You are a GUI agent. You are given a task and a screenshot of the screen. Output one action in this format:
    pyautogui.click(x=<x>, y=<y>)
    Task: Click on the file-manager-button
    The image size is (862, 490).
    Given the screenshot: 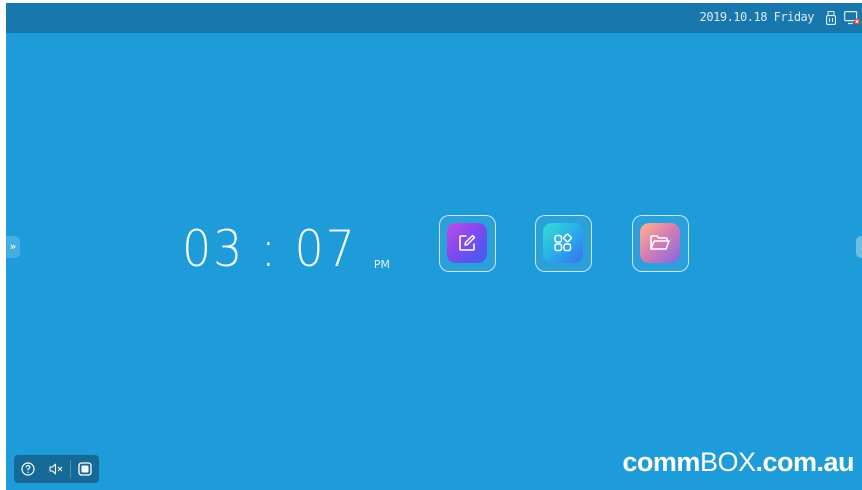 What is the action you would take?
    pyautogui.click(x=660, y=243)
    